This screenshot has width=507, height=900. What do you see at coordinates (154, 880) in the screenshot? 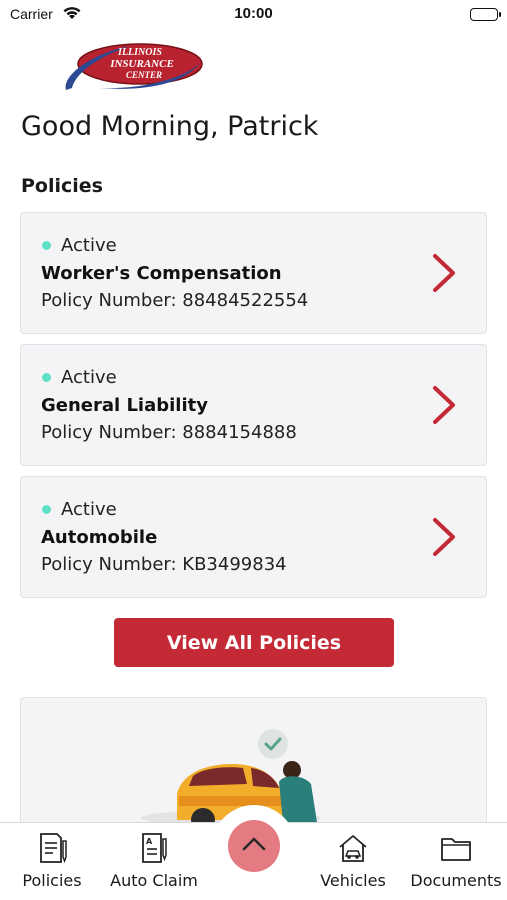
I see `tab-label: Auto Claim` at bounding box center [154, 880].